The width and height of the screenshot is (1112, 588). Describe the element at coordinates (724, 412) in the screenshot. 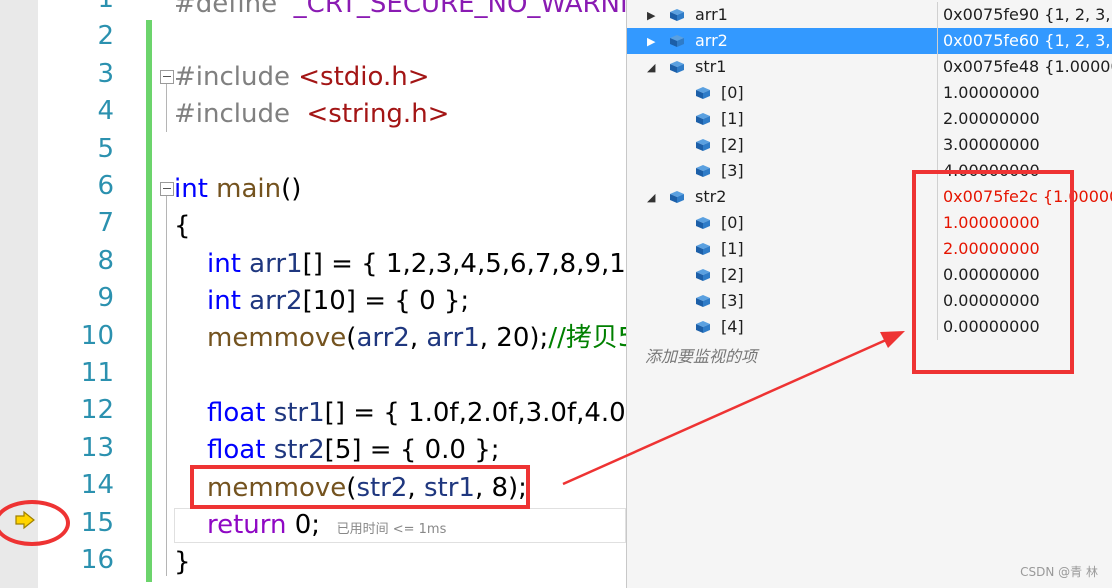

I see `annotation-arrow-line` at that location.